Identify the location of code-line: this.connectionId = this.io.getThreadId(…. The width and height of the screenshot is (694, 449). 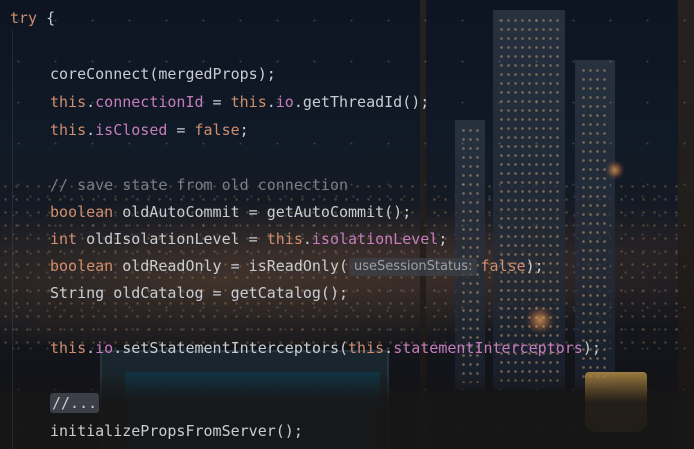
(219, 102).